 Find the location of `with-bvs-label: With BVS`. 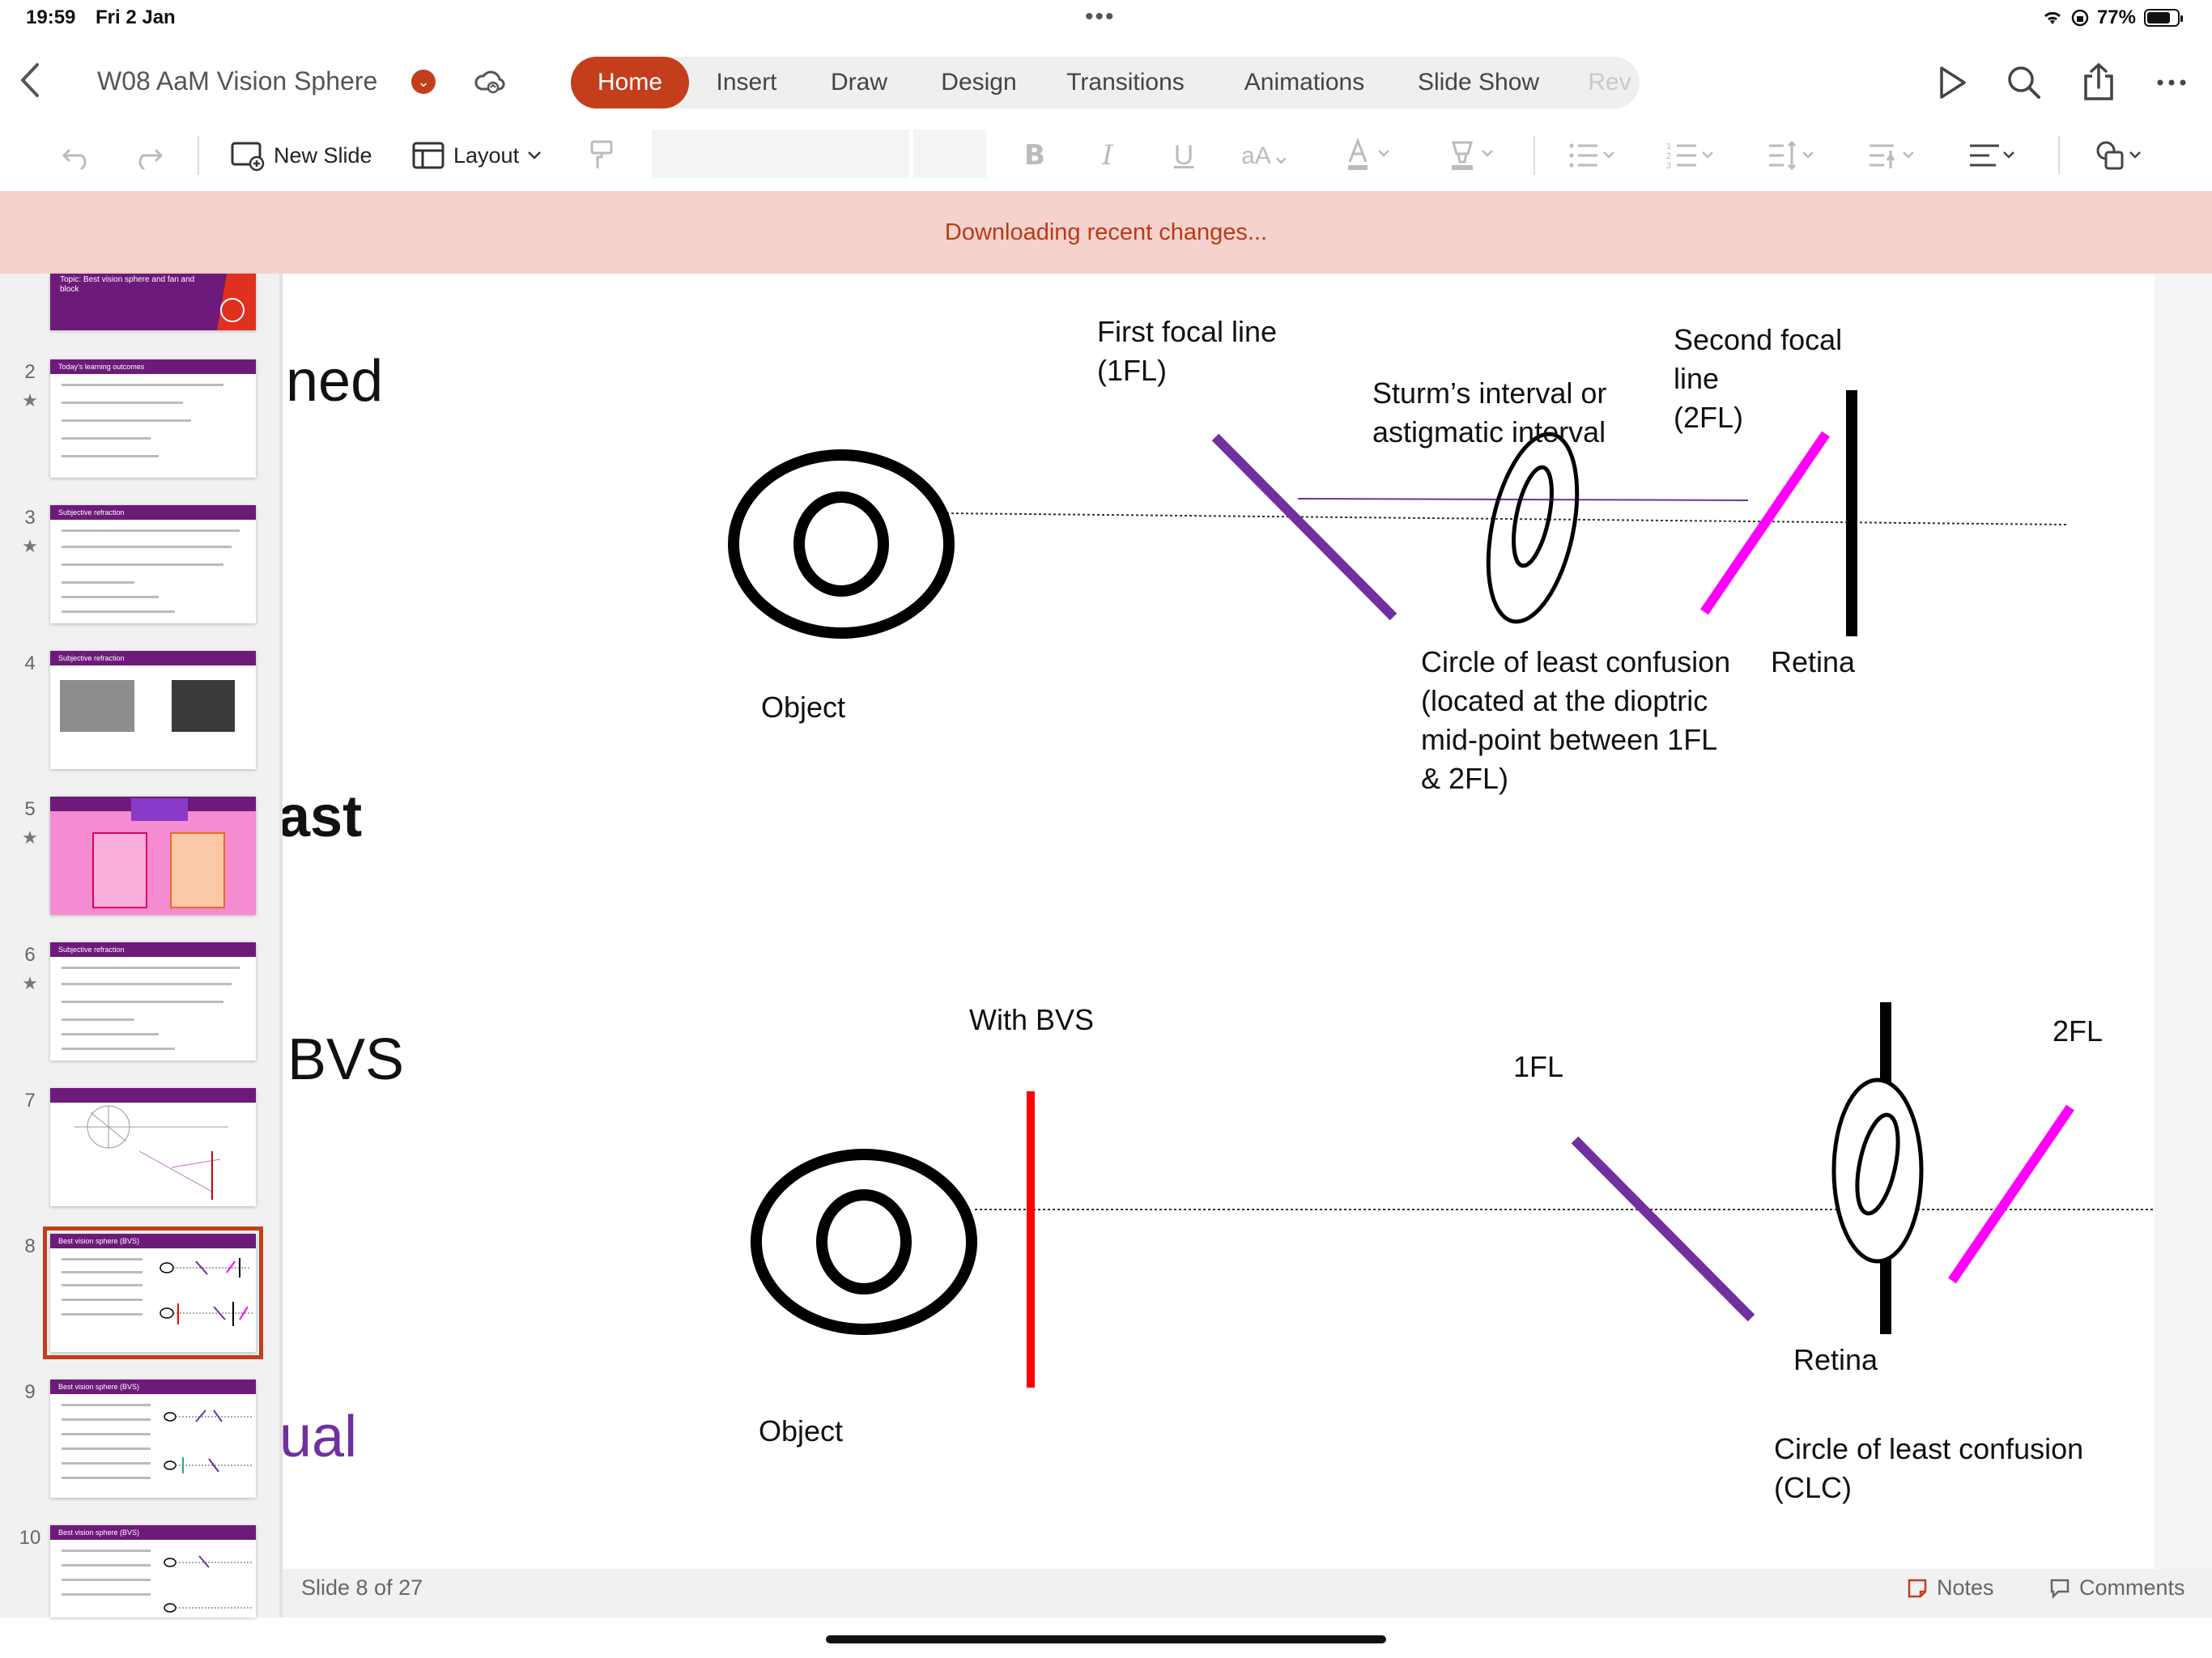

with-bvs-label: With BVS is located at coordinates (1032, 1019).